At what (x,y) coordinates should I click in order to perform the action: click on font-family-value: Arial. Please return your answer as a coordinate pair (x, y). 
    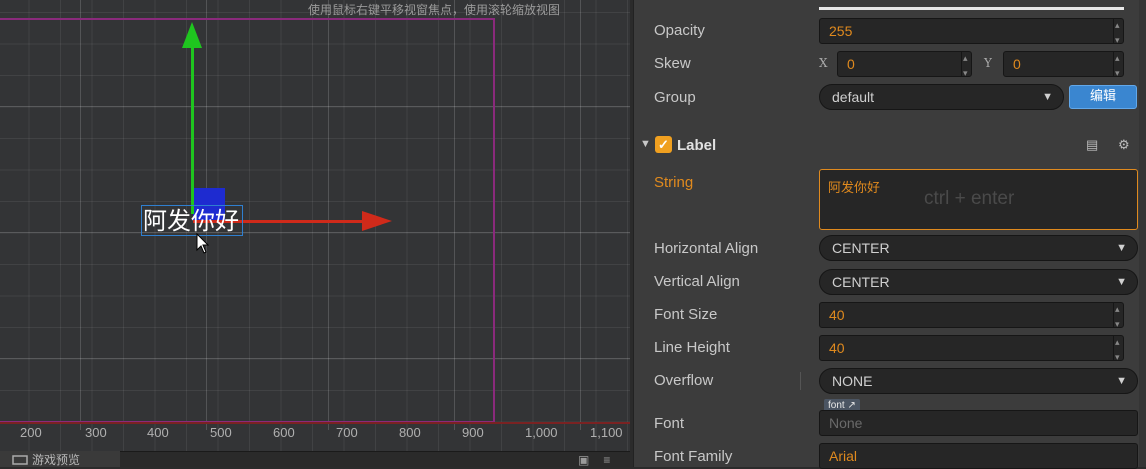
    Looking at the image, I should click on (843, 456).